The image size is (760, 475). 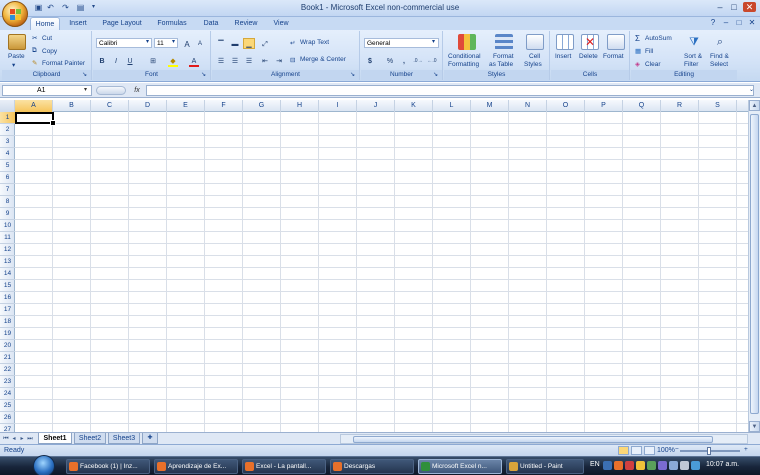 What do you see at coordinates (338, 106) in the screenshot?
I see `column-header: I` at bounding box center [338, 106].